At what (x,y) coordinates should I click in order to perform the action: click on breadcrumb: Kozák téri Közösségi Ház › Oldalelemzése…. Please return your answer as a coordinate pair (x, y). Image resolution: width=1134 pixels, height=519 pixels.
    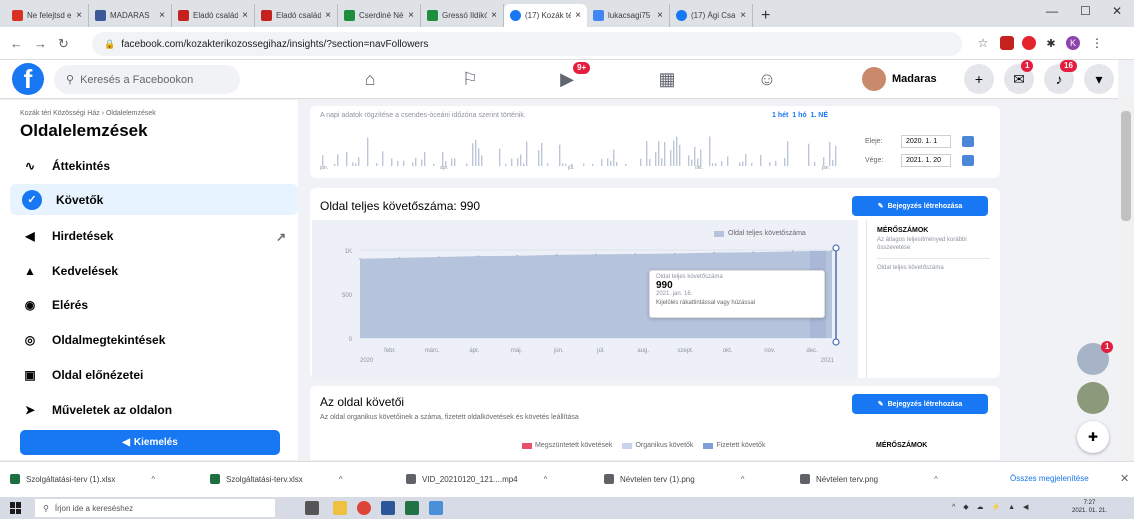
    Looking at the image, I should click on (88, 113).